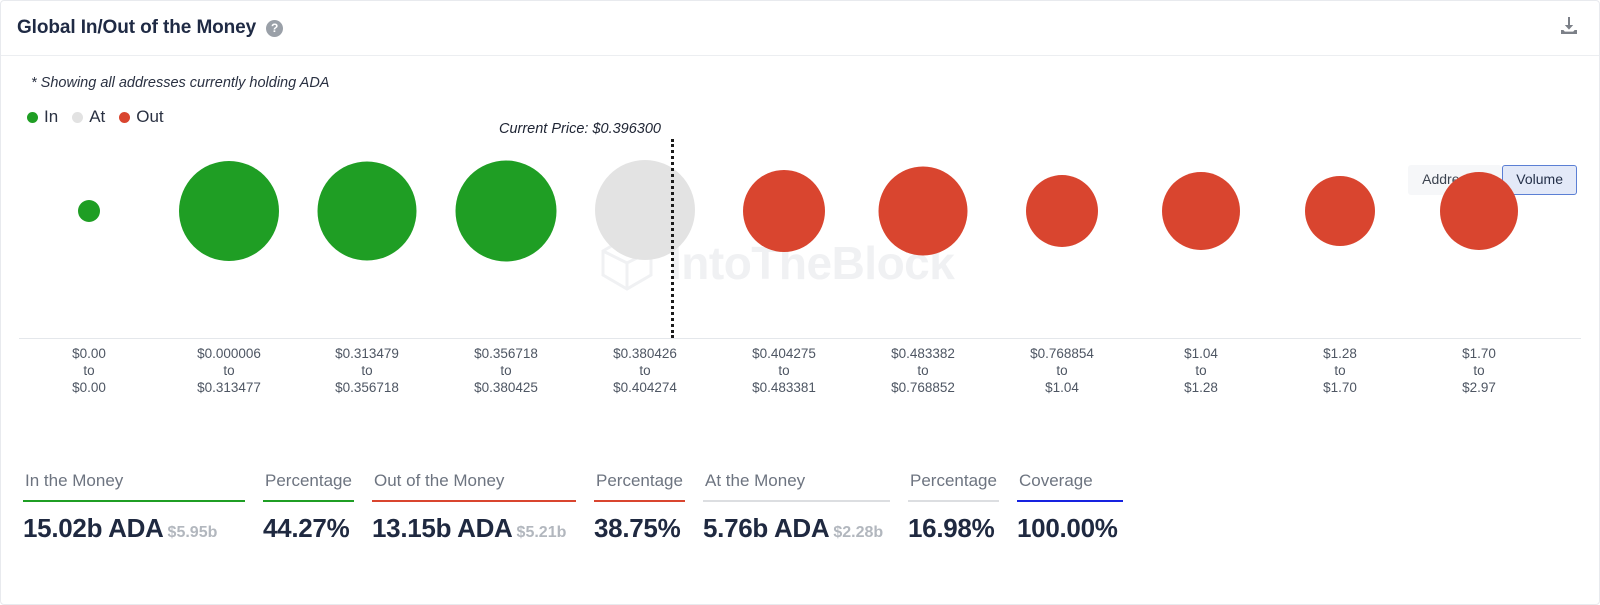 The width and height of the screenshot is (1600, 605). I want to click on stat-subvalue-4: $2.28b, so click(858, 532).